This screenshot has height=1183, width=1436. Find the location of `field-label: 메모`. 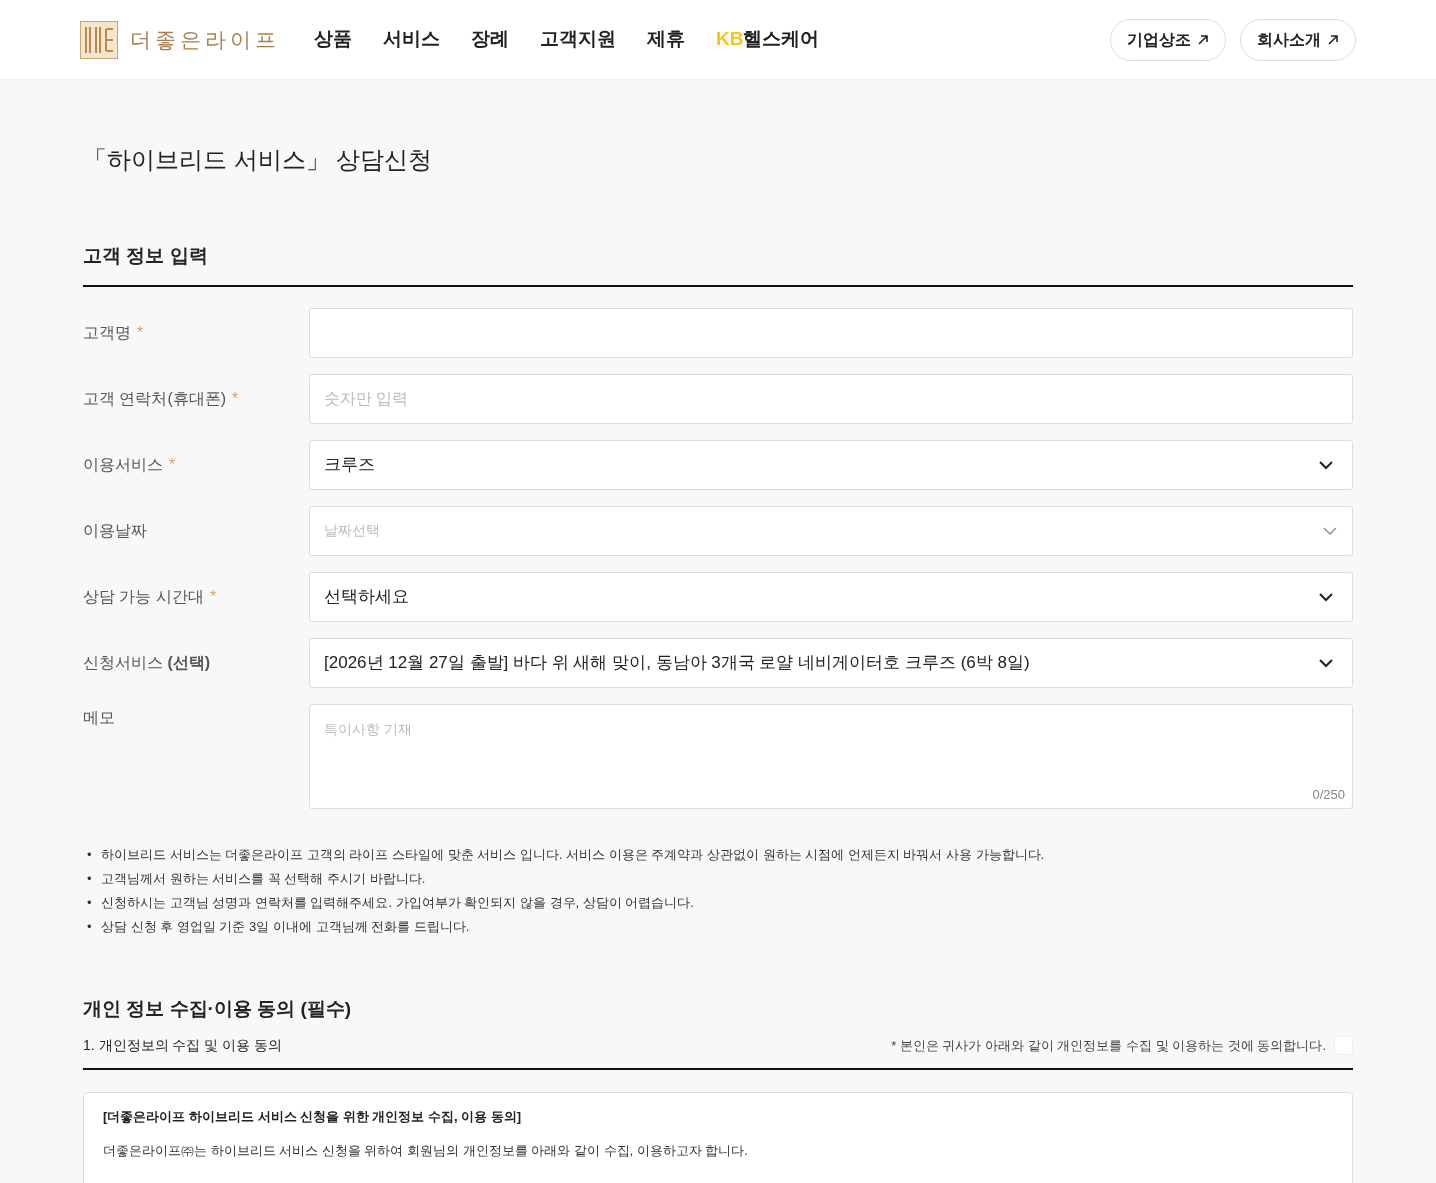

field-label: 메모 is located at coordinates (99, 717).